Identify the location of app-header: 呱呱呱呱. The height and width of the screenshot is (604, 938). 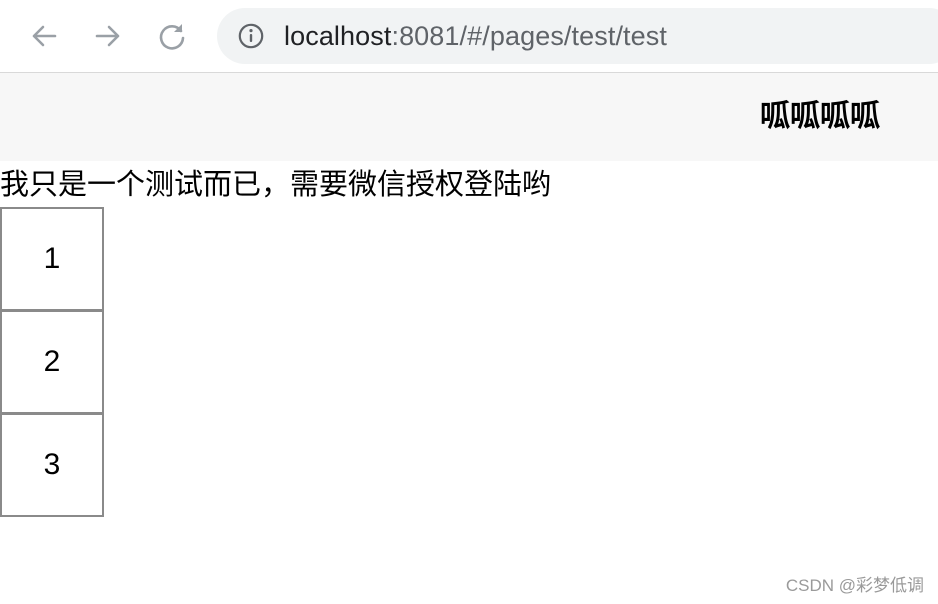
(469, 117).